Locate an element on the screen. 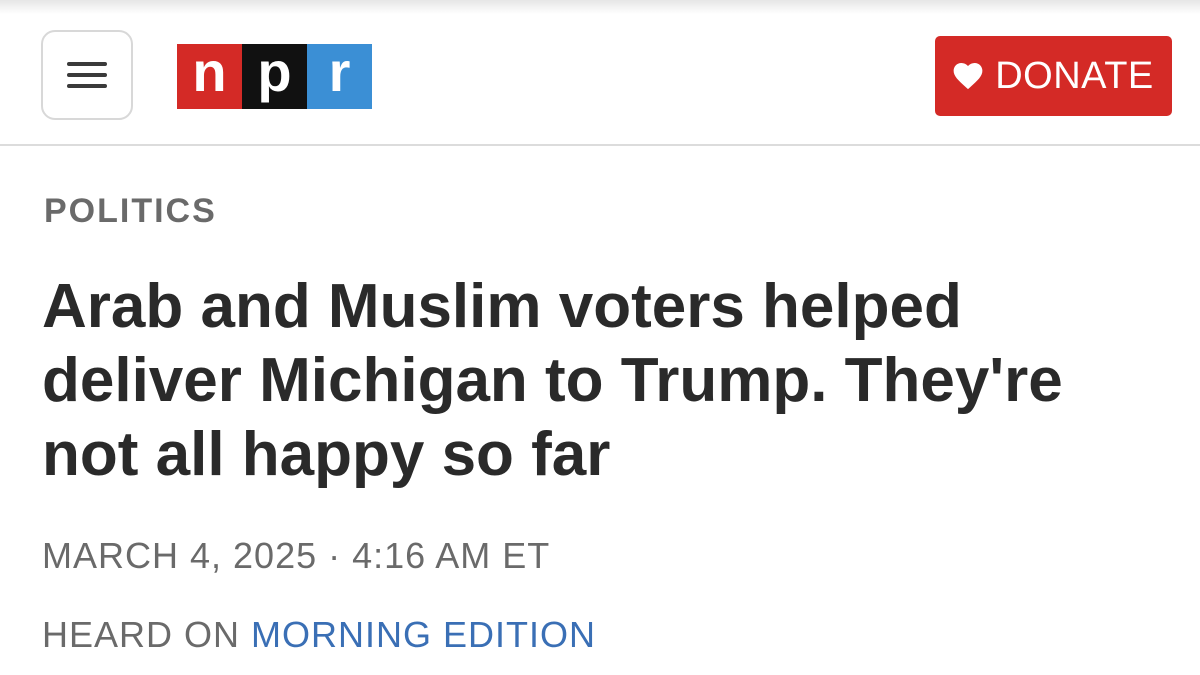  heart-icon is located at coordinates (968, 76).